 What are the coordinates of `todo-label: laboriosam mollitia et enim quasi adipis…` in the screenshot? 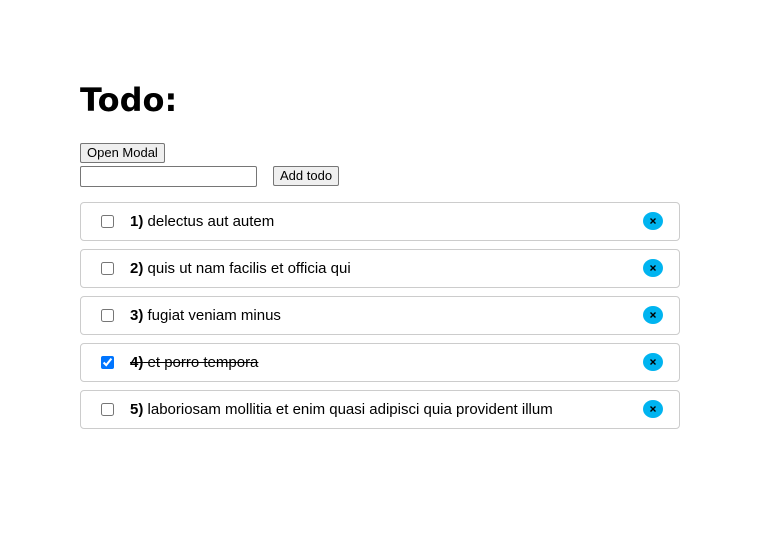 It's located at (350, 409).